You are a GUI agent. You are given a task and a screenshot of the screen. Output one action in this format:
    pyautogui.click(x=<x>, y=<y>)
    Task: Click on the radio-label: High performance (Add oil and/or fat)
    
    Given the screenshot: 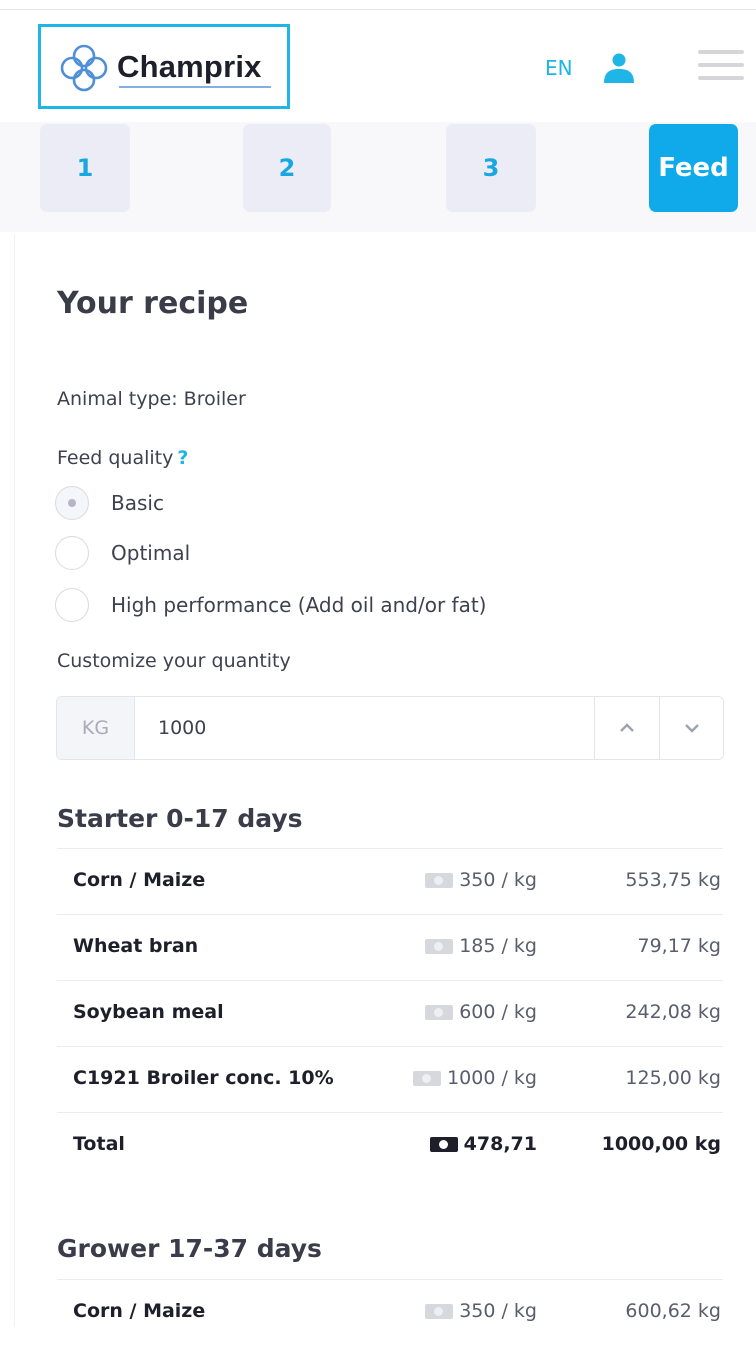 What is the action you would take?
    pyautogui.click(x=299, y=605)
    